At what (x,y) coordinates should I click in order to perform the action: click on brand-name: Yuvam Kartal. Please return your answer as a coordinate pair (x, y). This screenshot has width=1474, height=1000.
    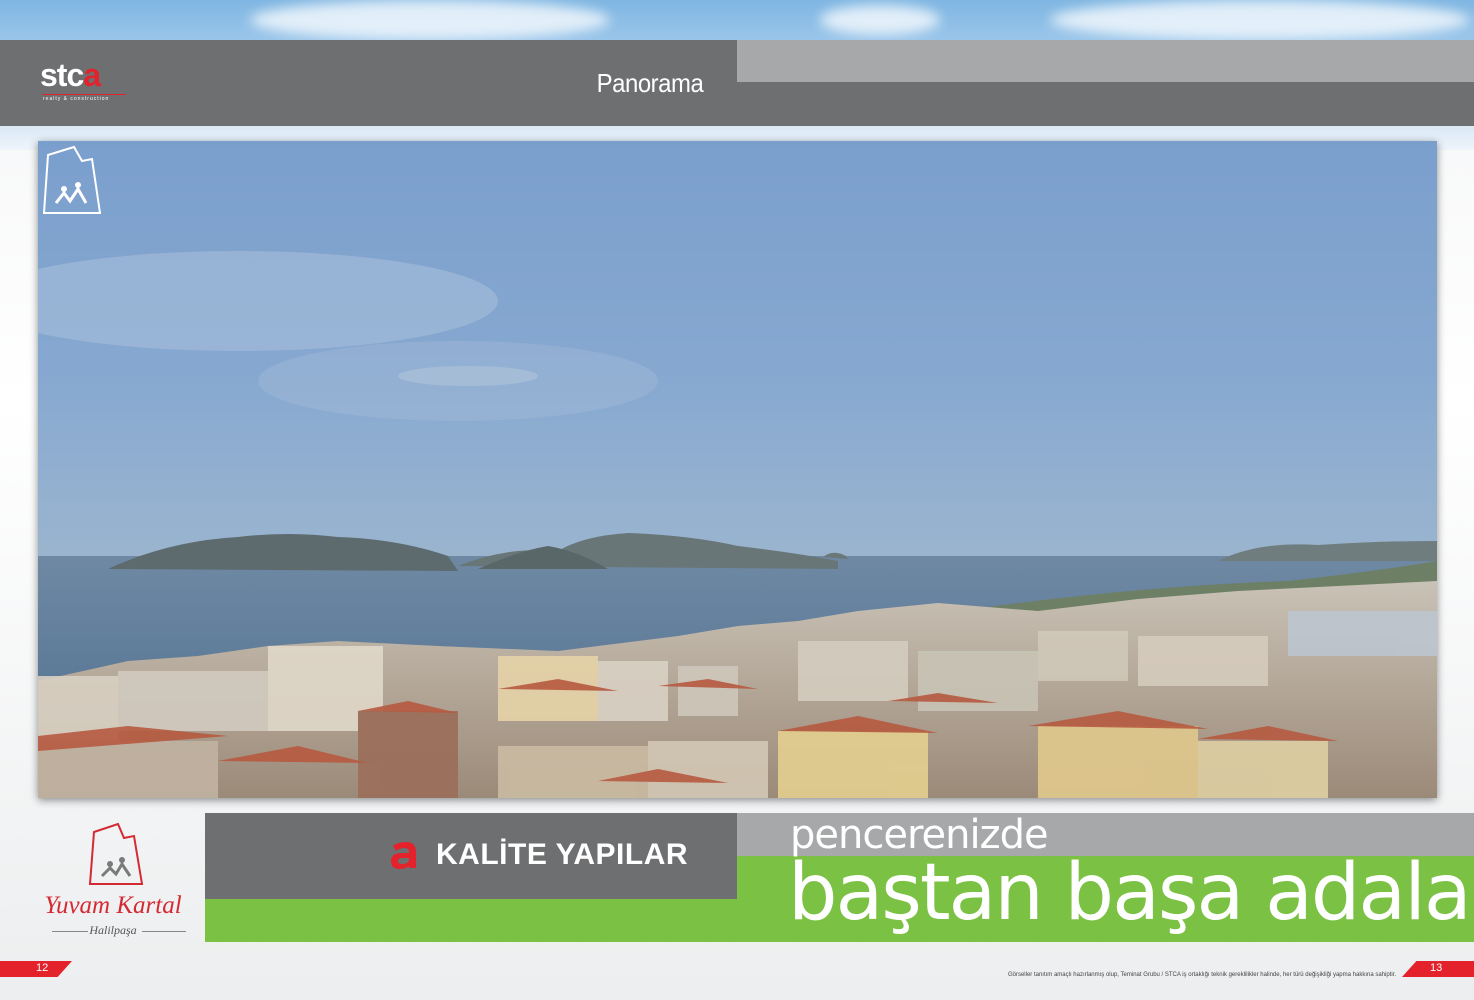
    Looking at the image, I should click on (113, 905).